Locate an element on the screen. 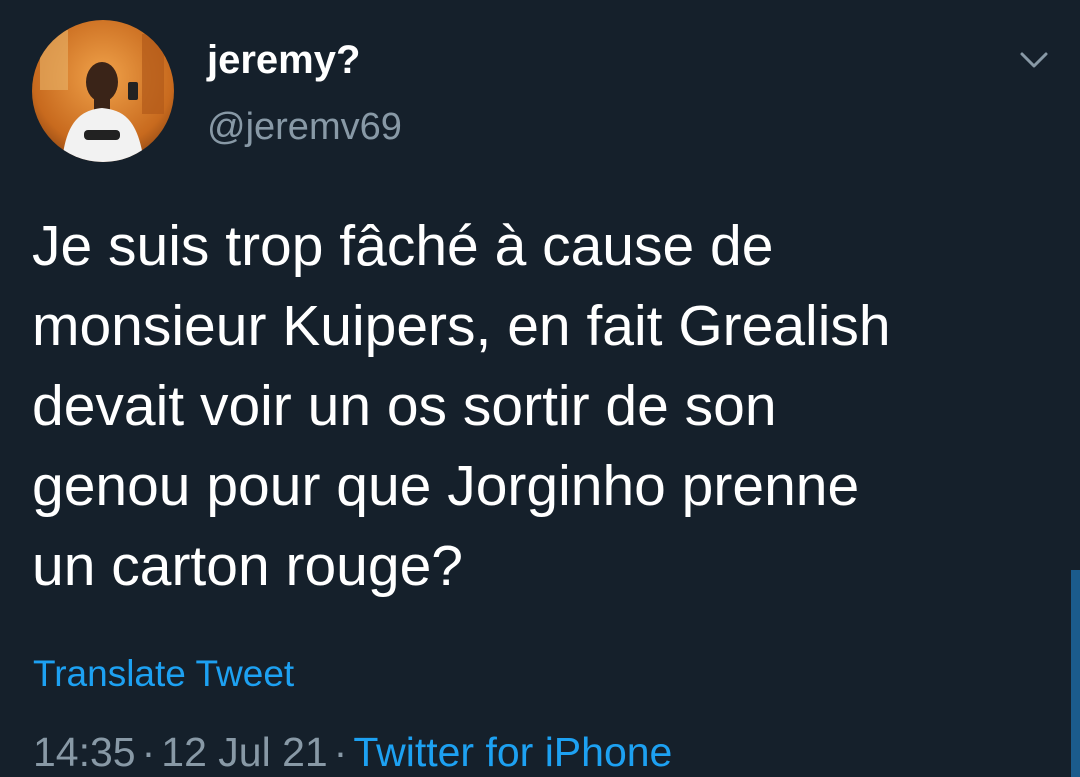 The image size is (1080, 777). tweet-text-line: genou pour que Jorginho prenne is located at coordinates (446, 486).